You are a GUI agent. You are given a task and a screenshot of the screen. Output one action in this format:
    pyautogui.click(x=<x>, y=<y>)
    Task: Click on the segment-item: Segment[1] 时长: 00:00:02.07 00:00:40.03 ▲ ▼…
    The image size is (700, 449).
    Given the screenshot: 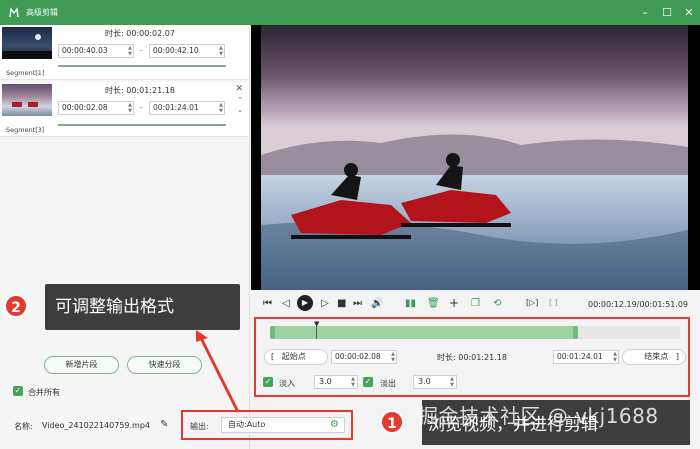 What is the action you would take?
    pyautogui.click(x=124, y=52)
    